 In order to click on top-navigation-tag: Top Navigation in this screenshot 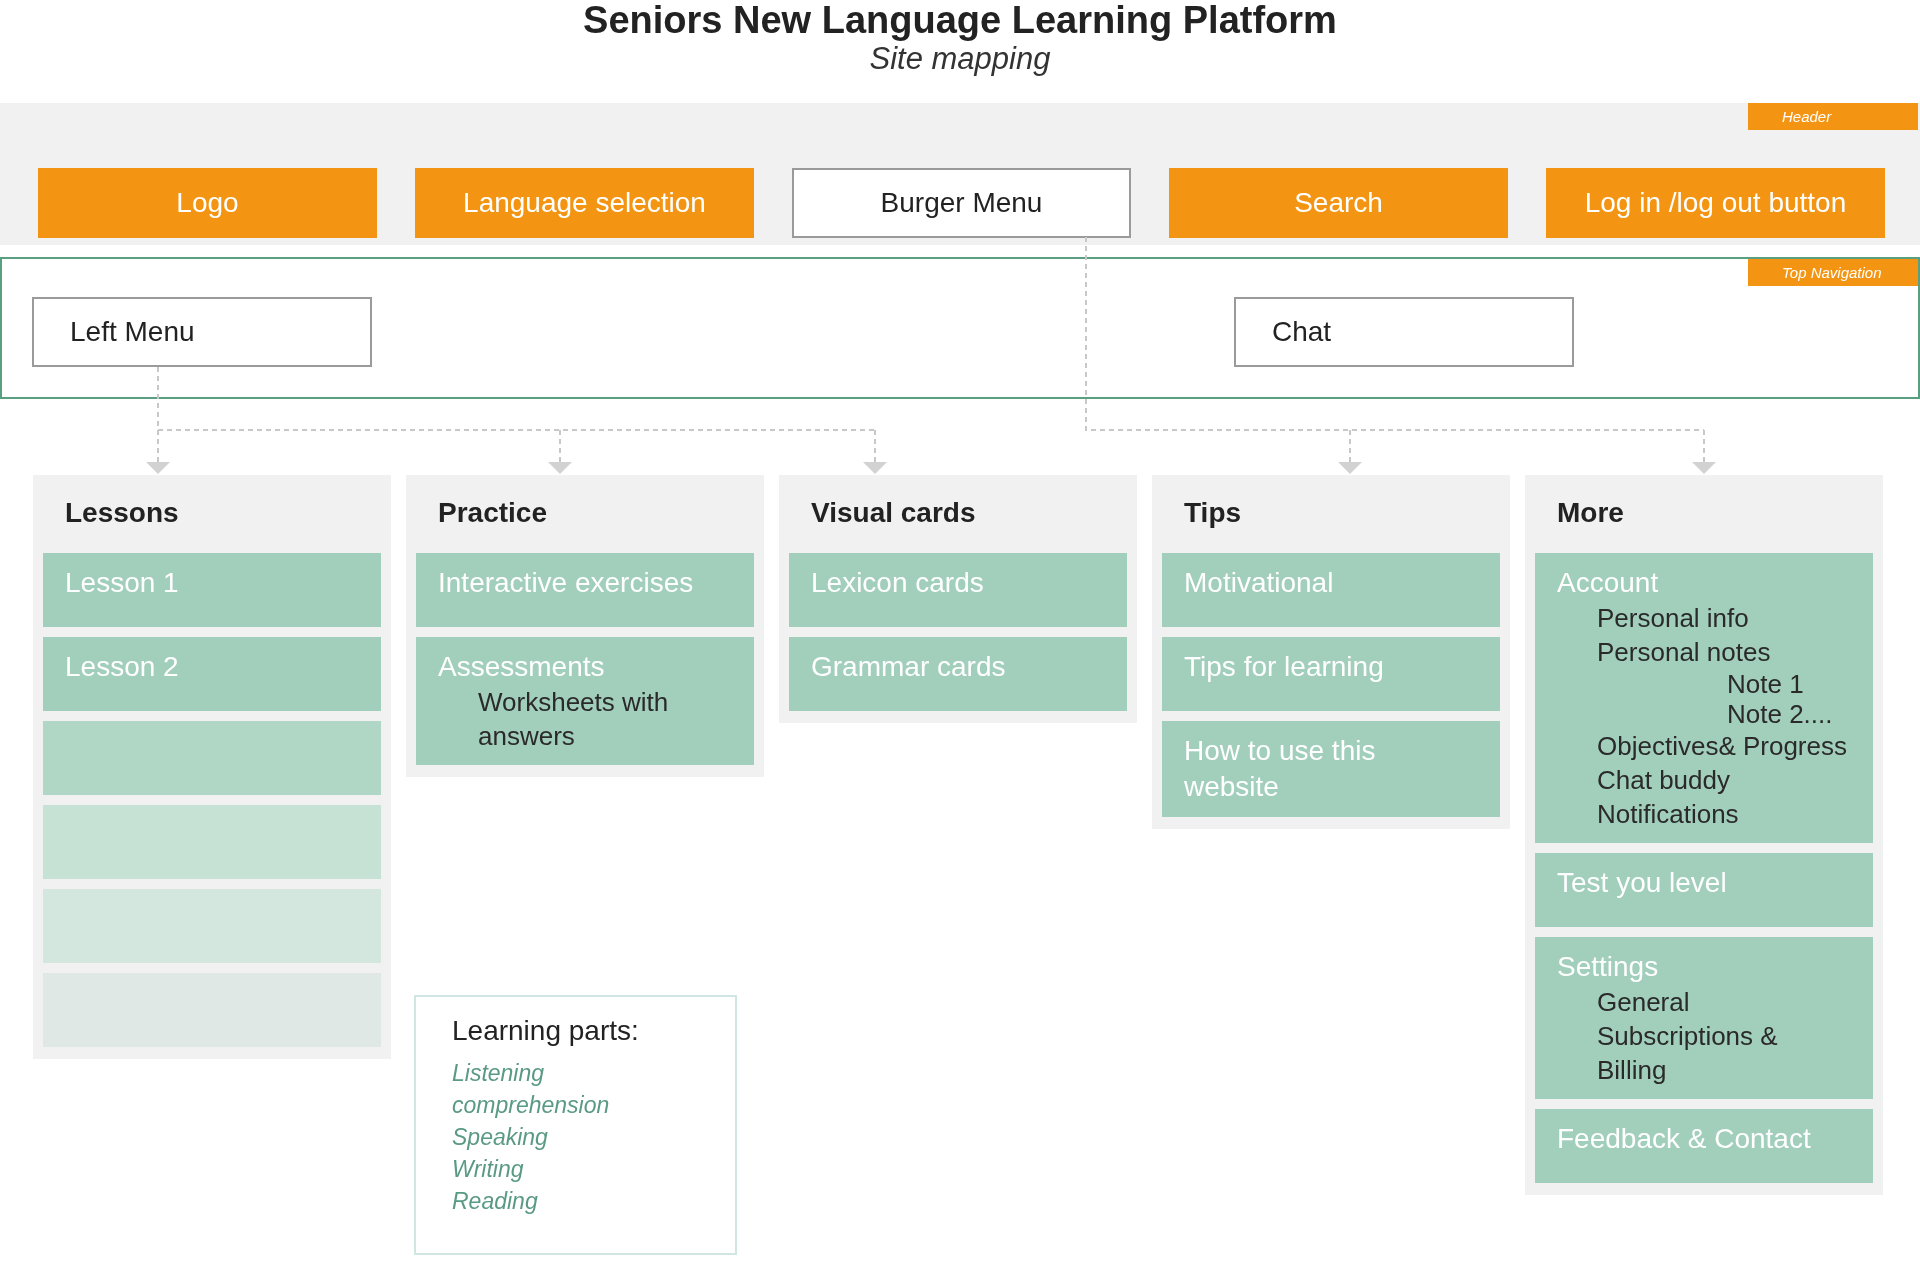, I will do `click(1833, 272)`.